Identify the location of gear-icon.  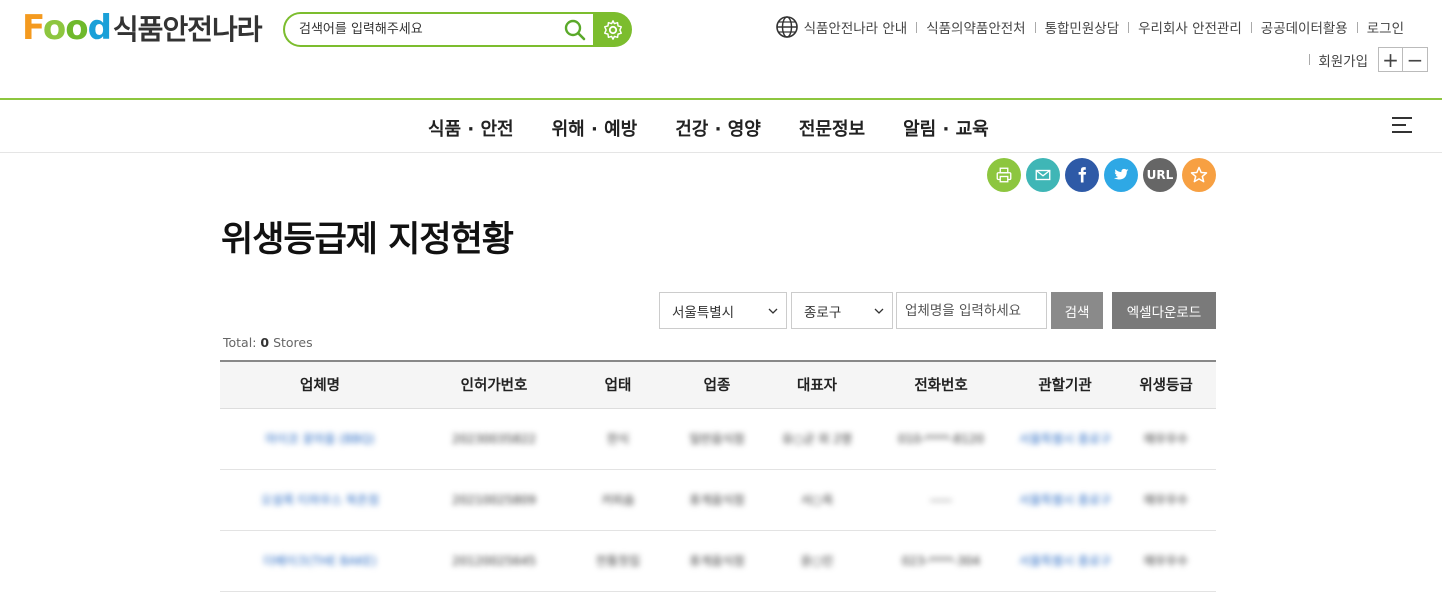
(612, 29).